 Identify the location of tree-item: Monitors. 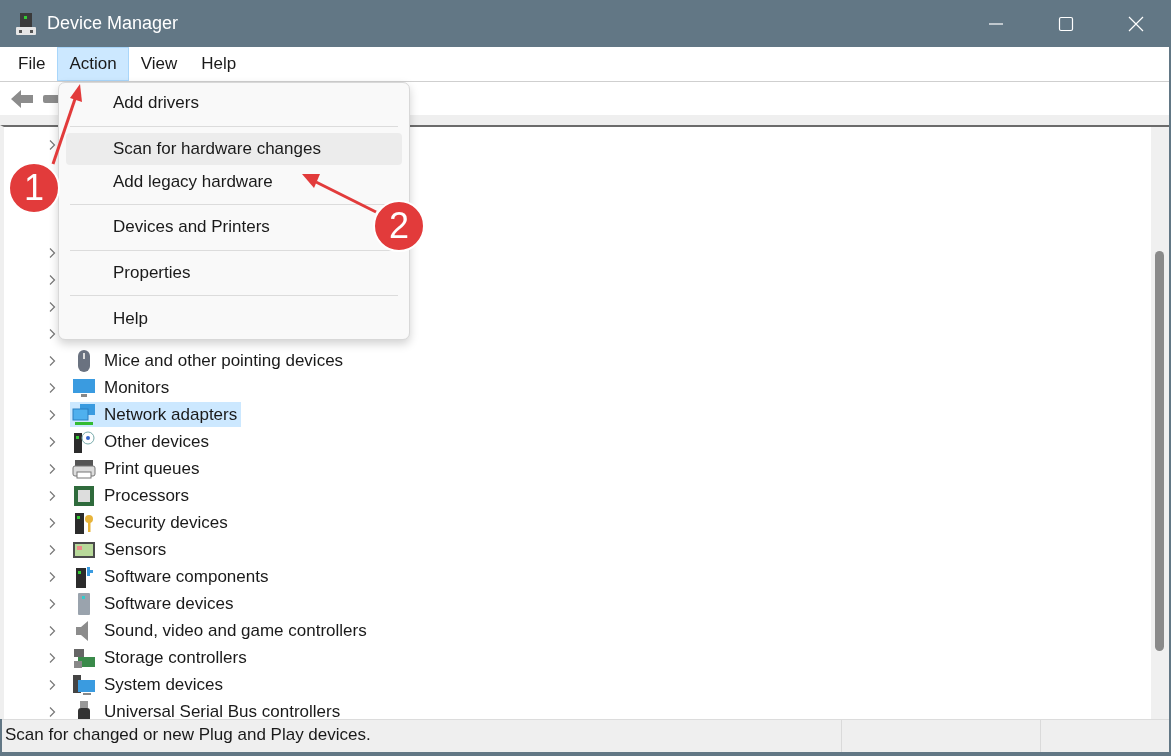
(122, 387).